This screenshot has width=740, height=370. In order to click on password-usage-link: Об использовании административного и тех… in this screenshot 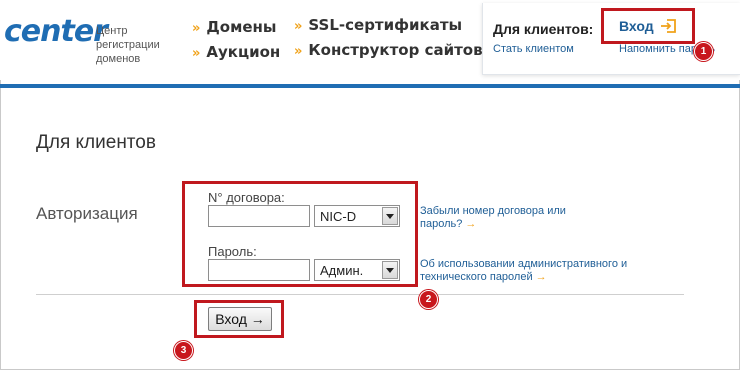, I will do `click(535, 271)`.